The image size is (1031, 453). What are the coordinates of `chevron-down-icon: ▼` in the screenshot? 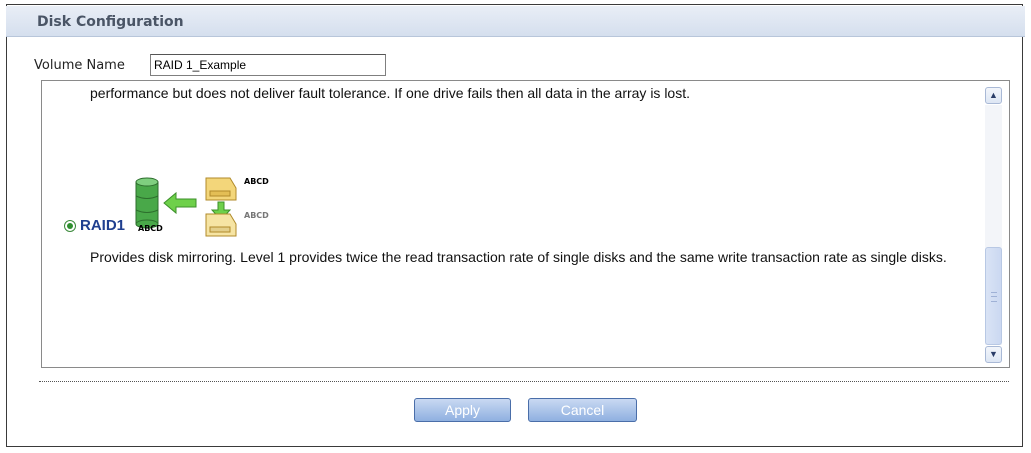 It's located at (993, 354).